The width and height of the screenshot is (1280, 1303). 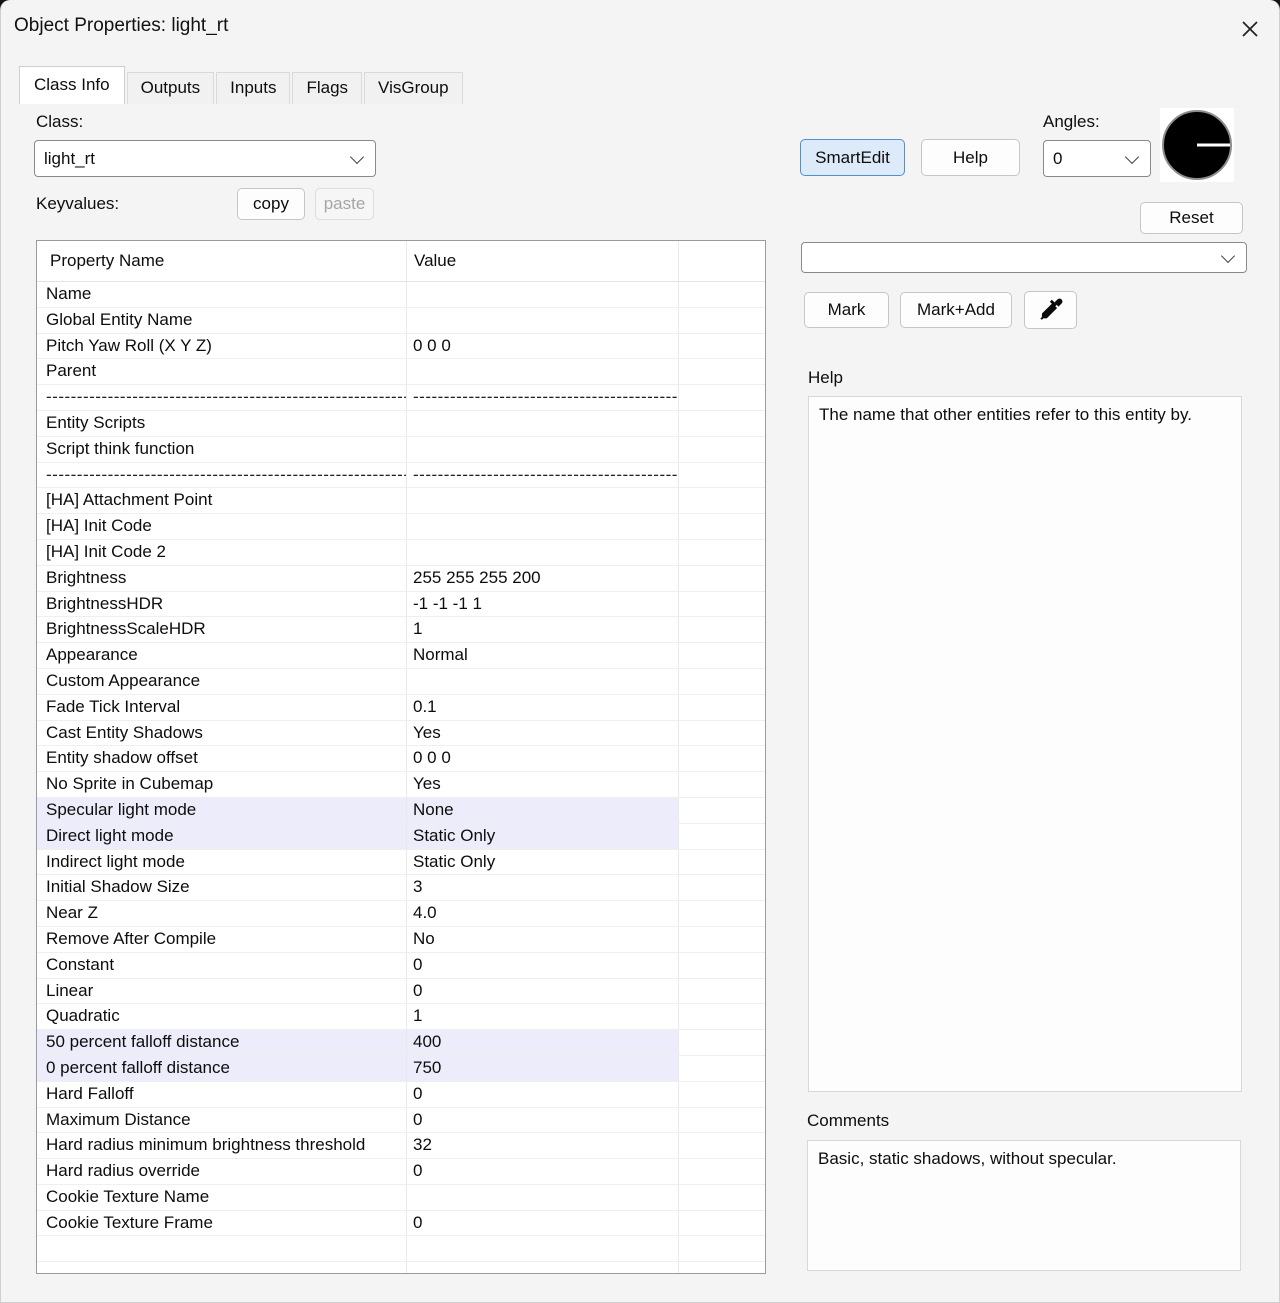 I want to click on property-name-cell: Script think function, so click(x=222, y=449).